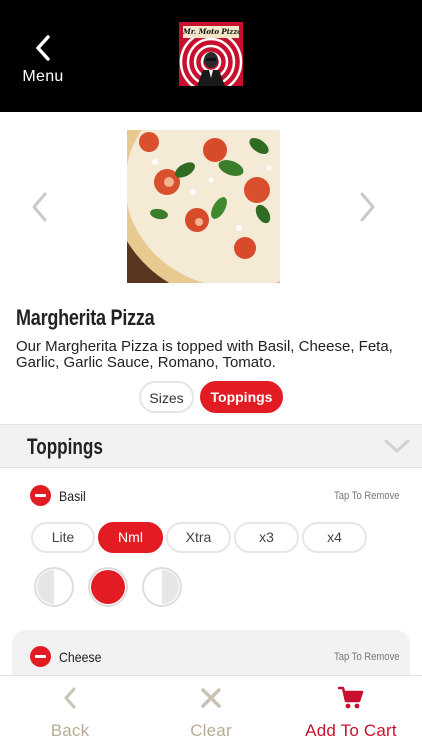 The height and width of the screenshot is (750, 422). Describe the element at coordinates (397, 446) in the screenshot. I see `chevron-down-icon` at that location.